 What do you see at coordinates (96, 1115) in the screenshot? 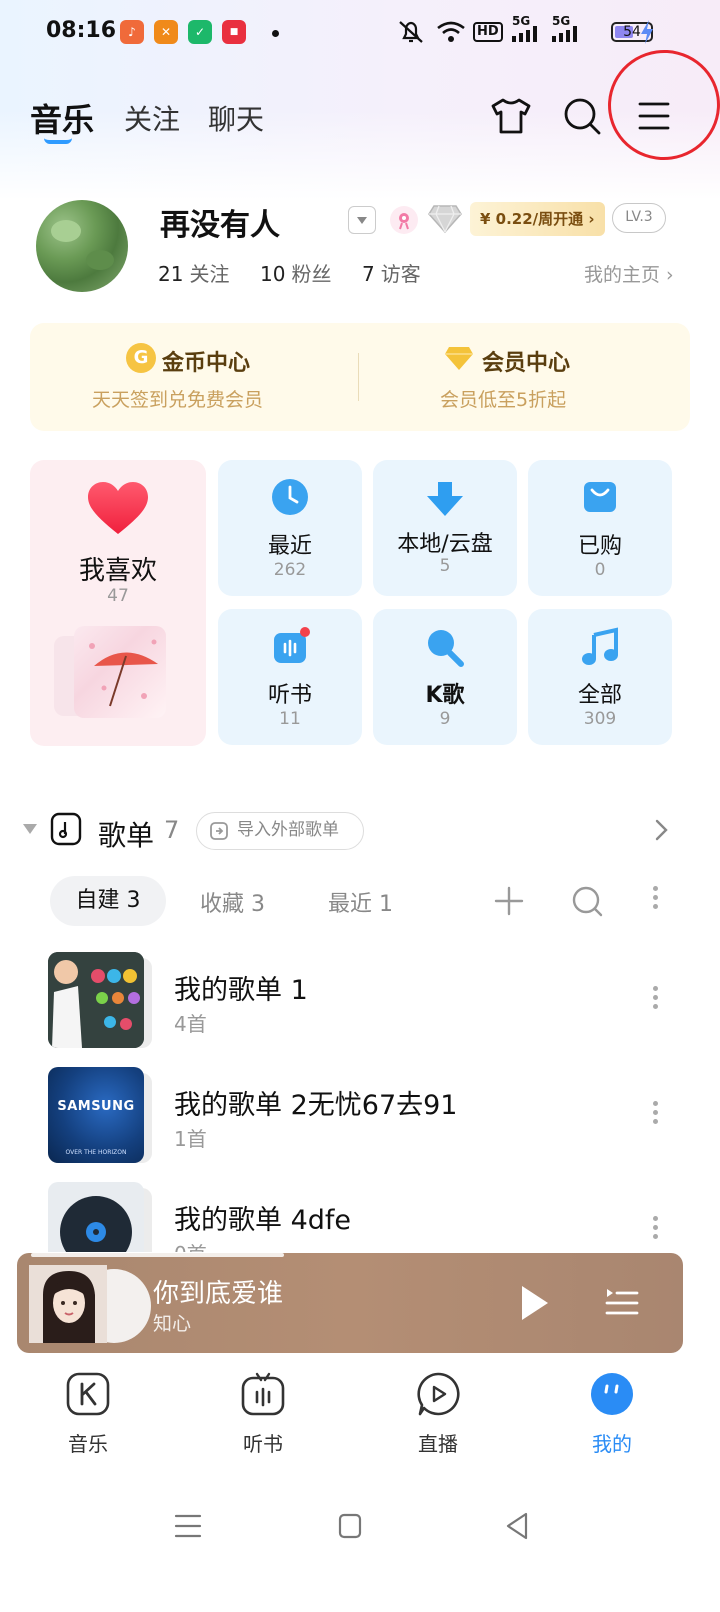
I see `playlist-cover: SAMSUNG OVER THE HORIZON` at bounding box center [96, 1115].